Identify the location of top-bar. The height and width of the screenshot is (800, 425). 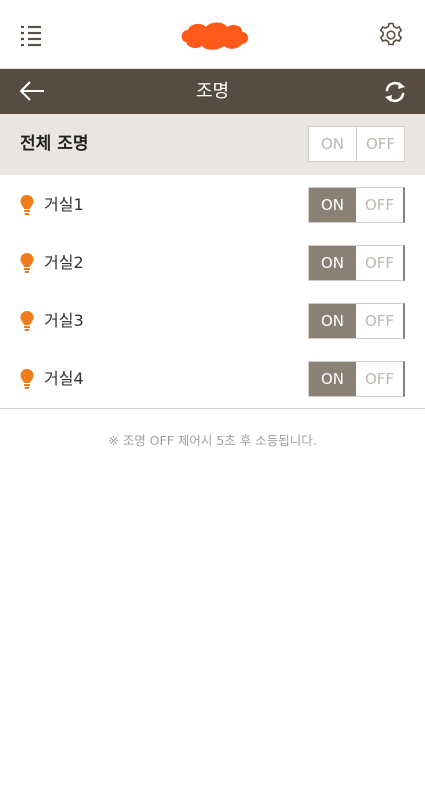
(212, 34).